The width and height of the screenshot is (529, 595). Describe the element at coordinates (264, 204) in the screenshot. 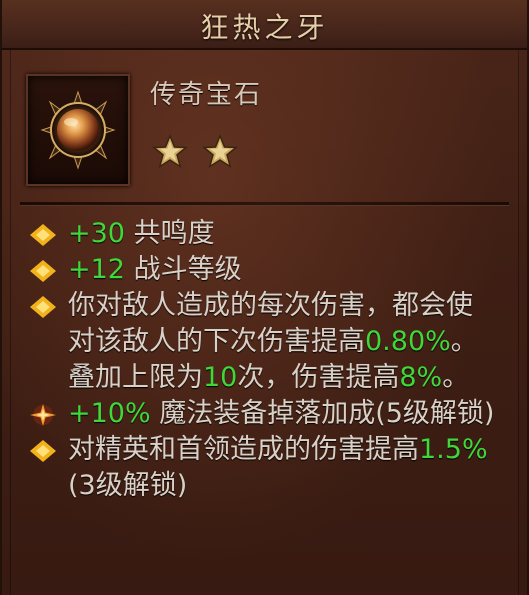

I see `section-divider` at that location.